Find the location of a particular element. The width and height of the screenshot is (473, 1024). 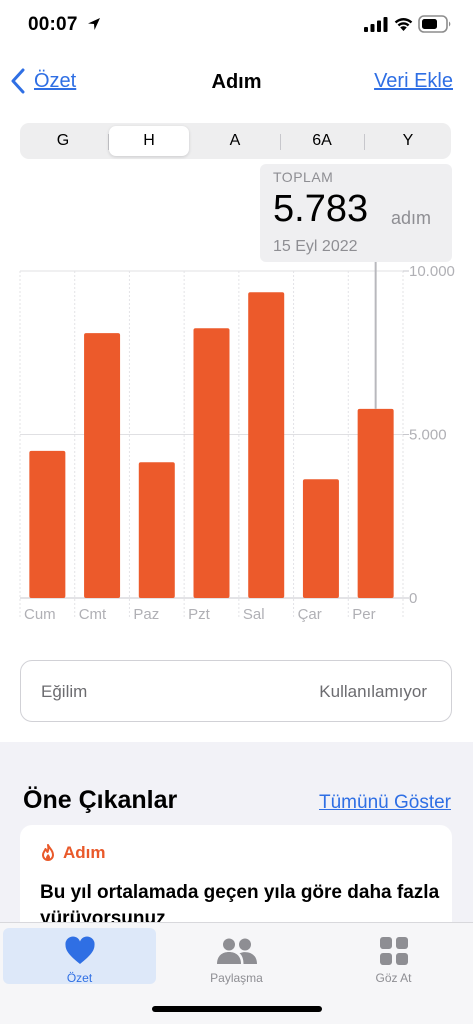

segment-day: G is located at coordinates (63, 141).